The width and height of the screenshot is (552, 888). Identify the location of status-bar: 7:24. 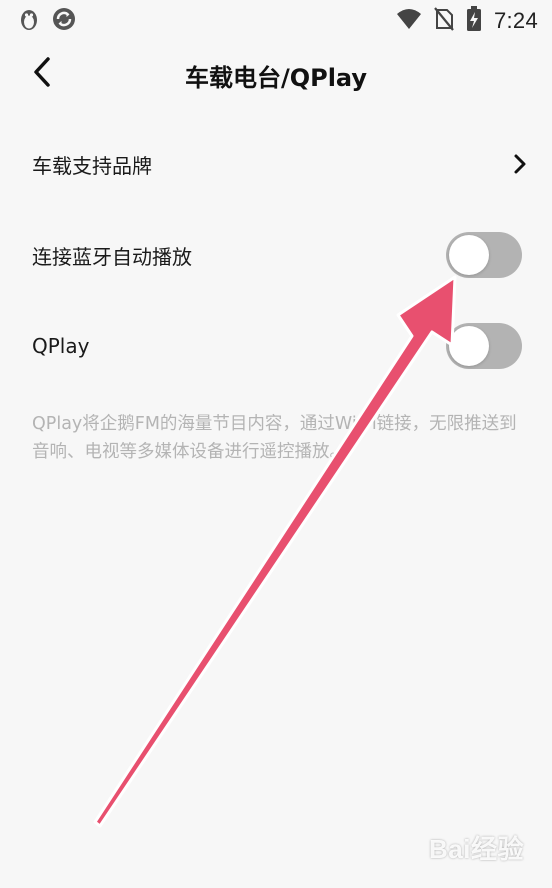
(276, 20).